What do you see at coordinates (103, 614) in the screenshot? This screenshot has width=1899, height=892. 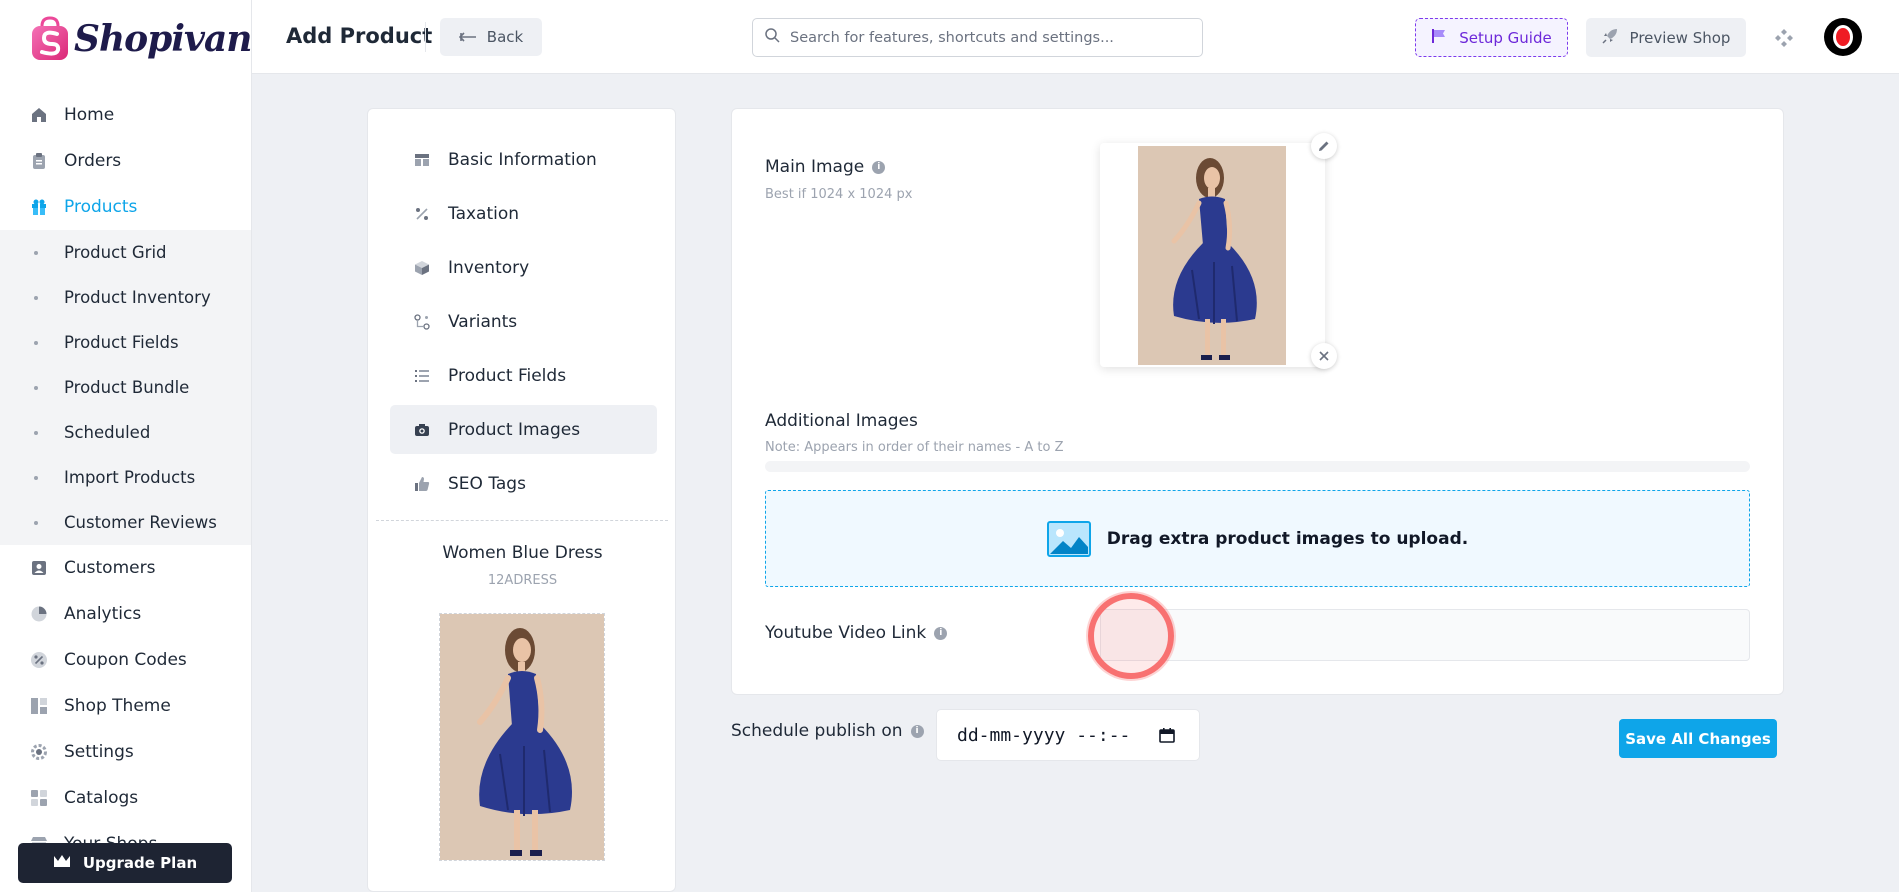 I see `sidebar-item-label: Analytics` at bounding box center [103, 614].